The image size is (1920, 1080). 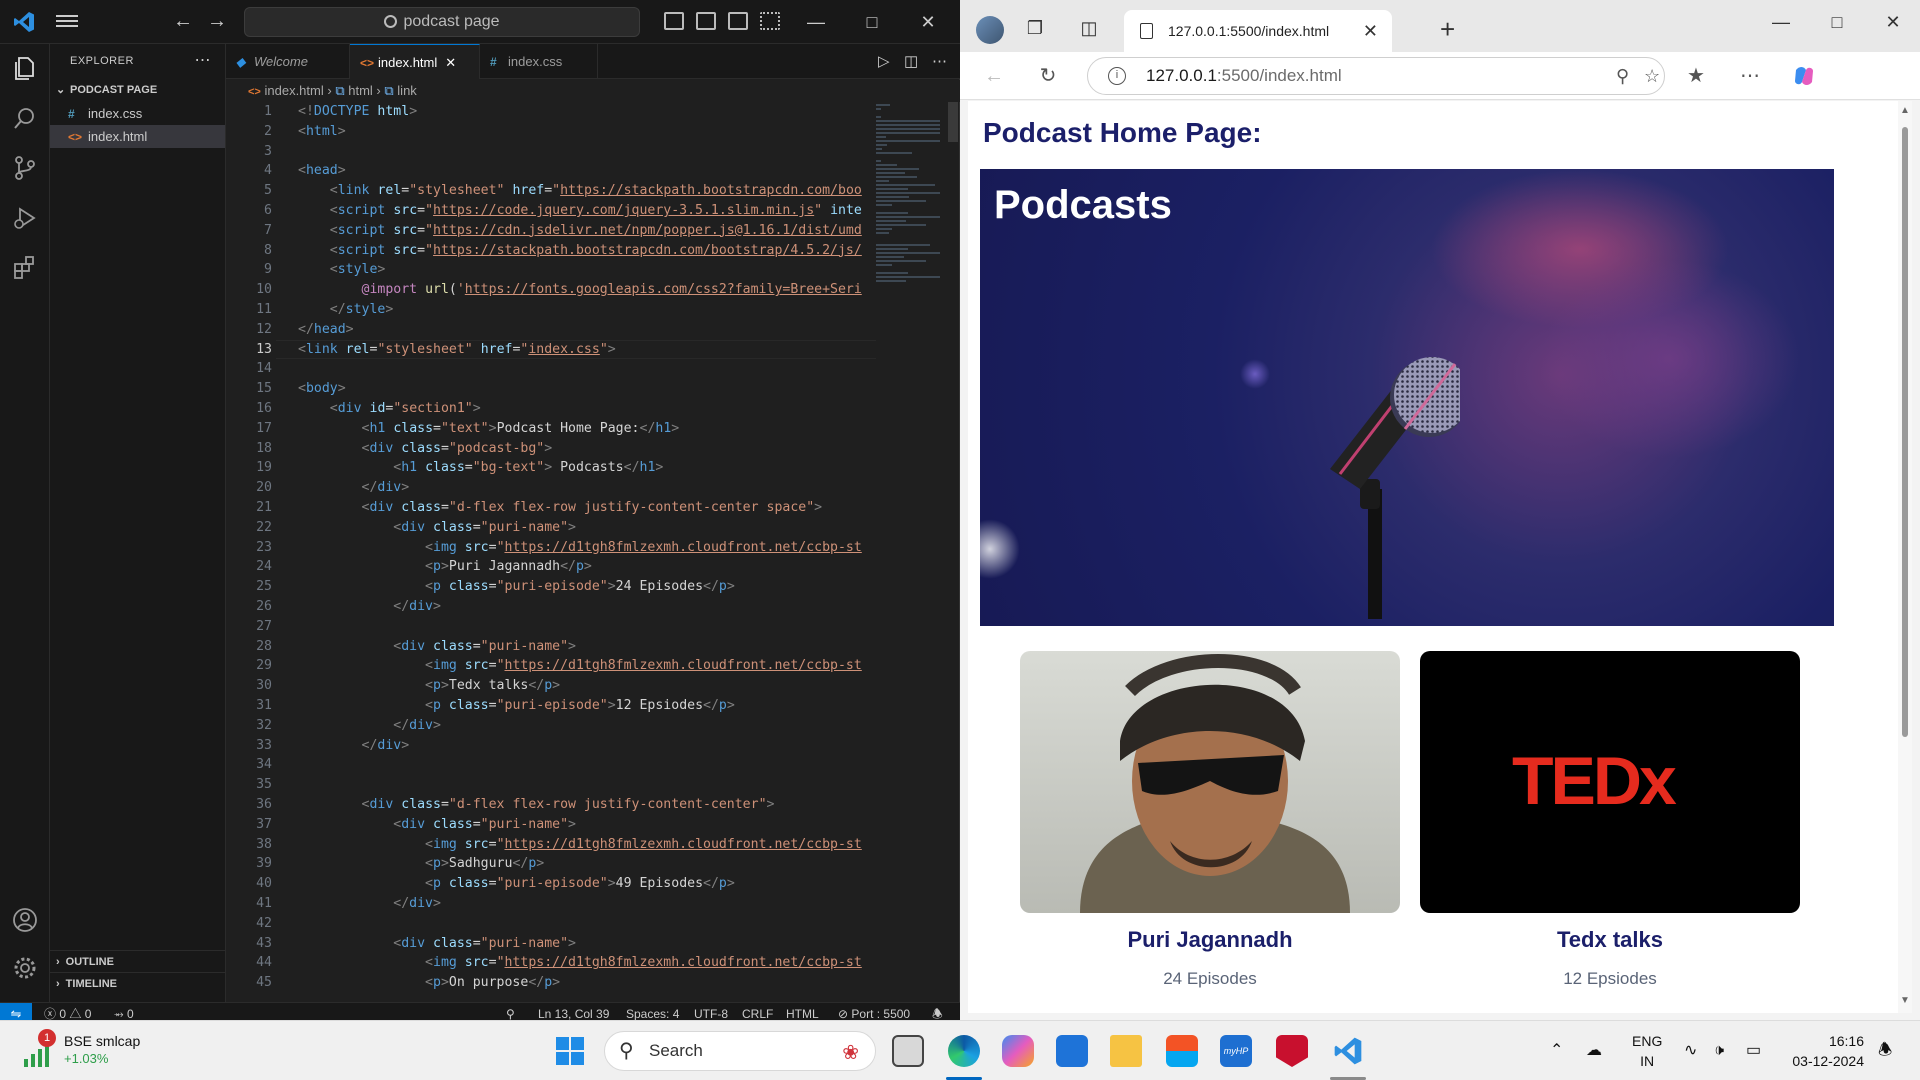 What do you see at coordinates (429, 686) in the screenshot?
I see `code-line: <p>Tedx talks</p>` at bounding box center [429, 686].